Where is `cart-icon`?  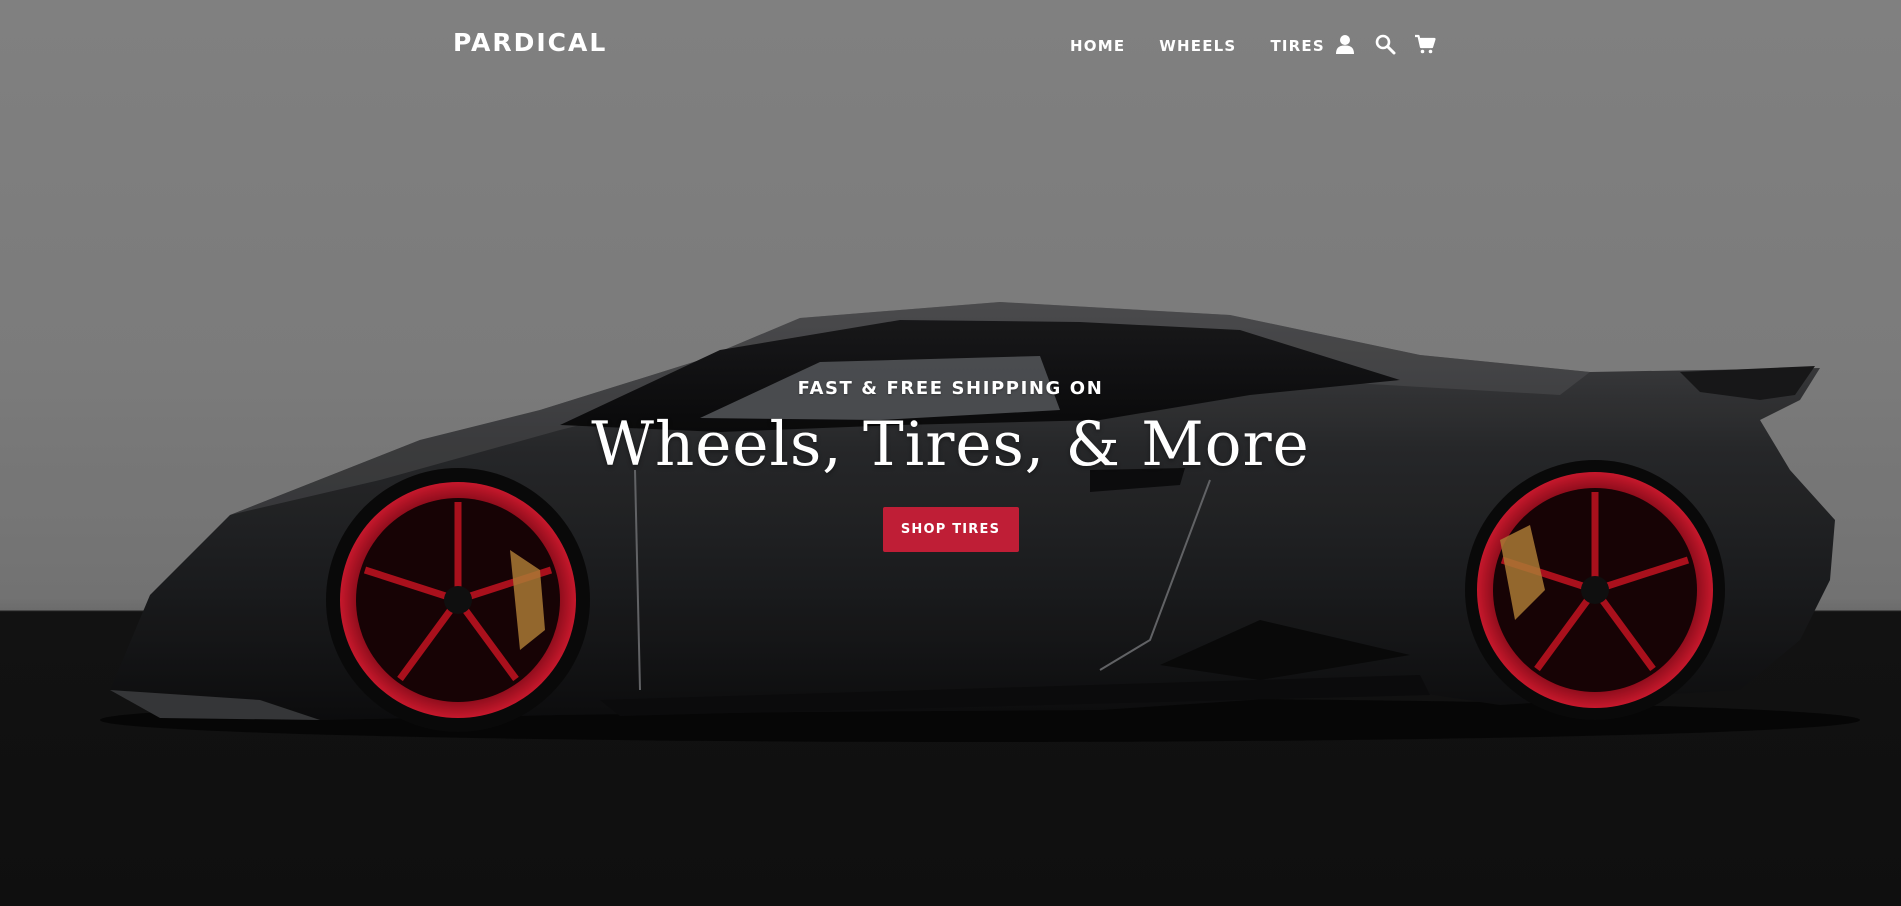 cart-icon is located at coordinates (1425, 44).